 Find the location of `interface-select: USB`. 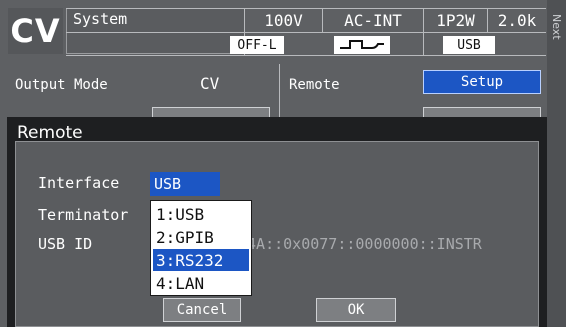

interface-select: USB is located at coordinates (185, 184).